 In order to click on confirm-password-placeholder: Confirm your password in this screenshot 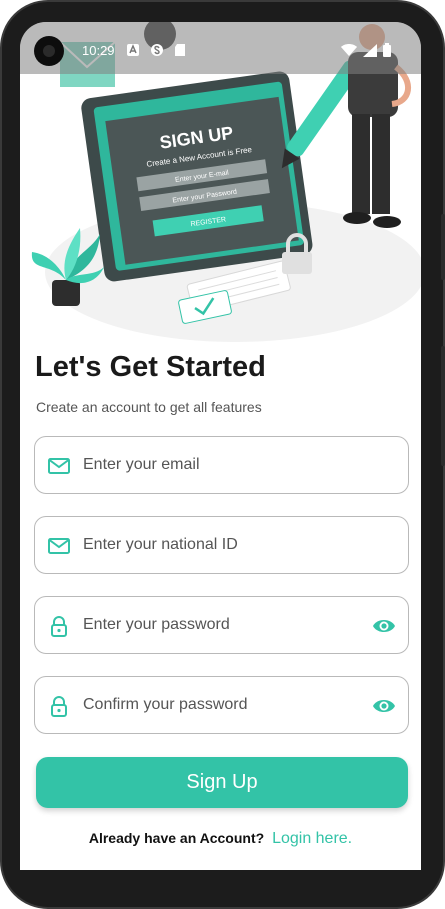, I will do `click(165, 704)`.